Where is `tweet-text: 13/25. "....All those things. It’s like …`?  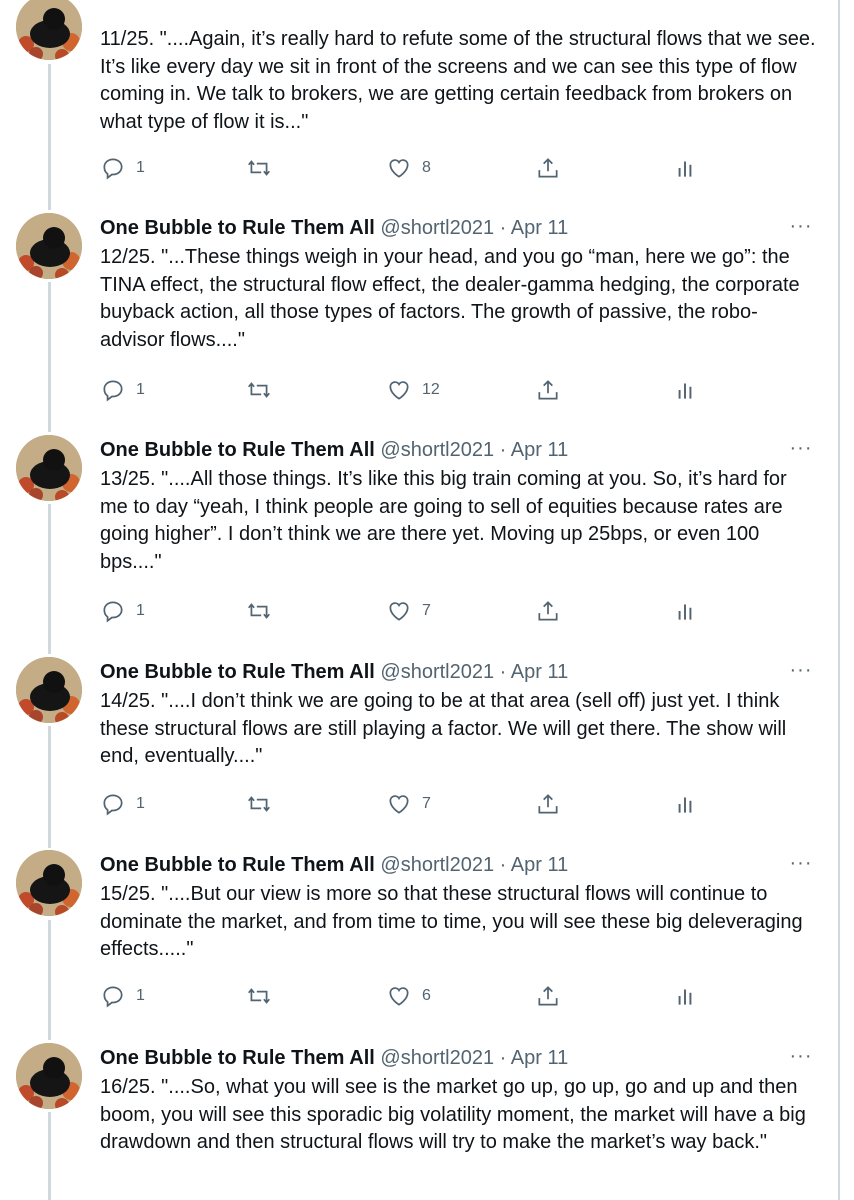
tweet-text: 13/25. "....All those things. It’s like … is located at coordinates (443, 520).